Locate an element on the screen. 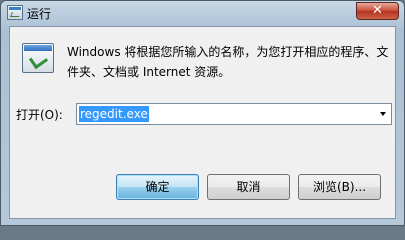 This screenshot has width=405, height=240. close-button: ✕ is located at coordinates (377, 11).